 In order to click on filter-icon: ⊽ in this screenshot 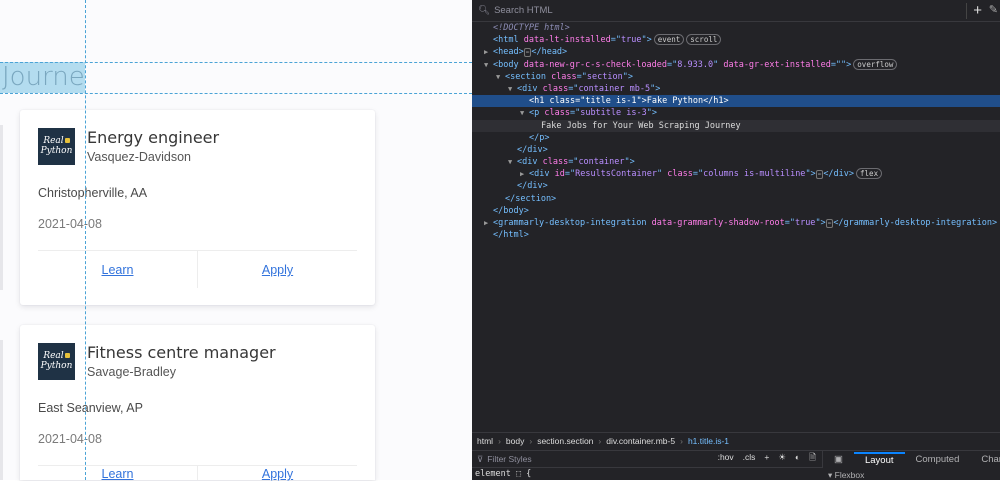, I will do `click(480, 458)`.